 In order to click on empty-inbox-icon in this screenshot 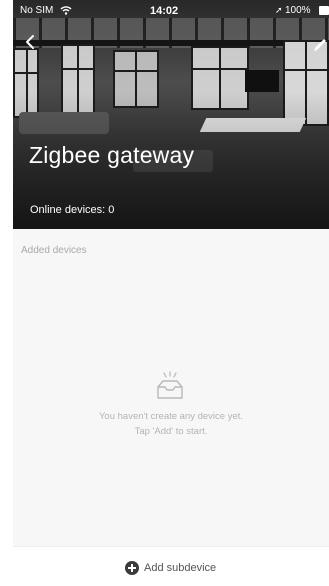, I will do `click(170, 385)`.